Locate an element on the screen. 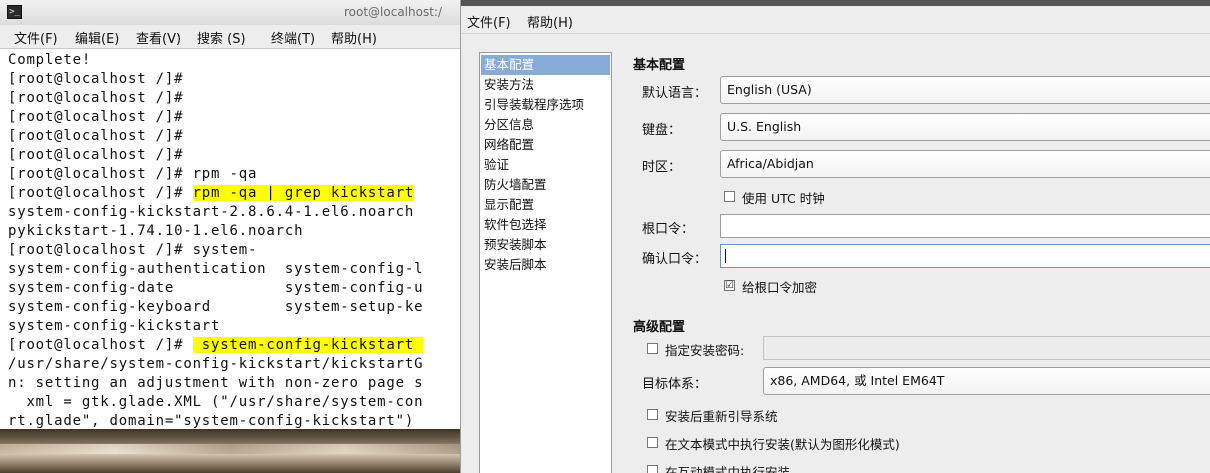 This screenshot has height=473, width=1210. basic-config-title: 基本配置 is located at coordinates (659, 65).